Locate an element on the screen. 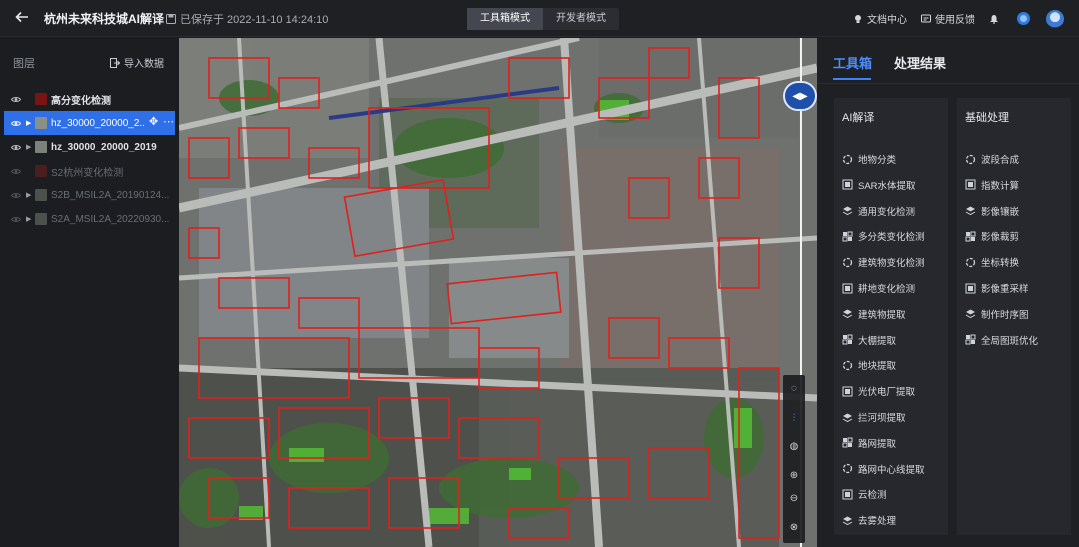  basic-tool-item: 全局图斑优化 is located at coordinates (1001, 340).